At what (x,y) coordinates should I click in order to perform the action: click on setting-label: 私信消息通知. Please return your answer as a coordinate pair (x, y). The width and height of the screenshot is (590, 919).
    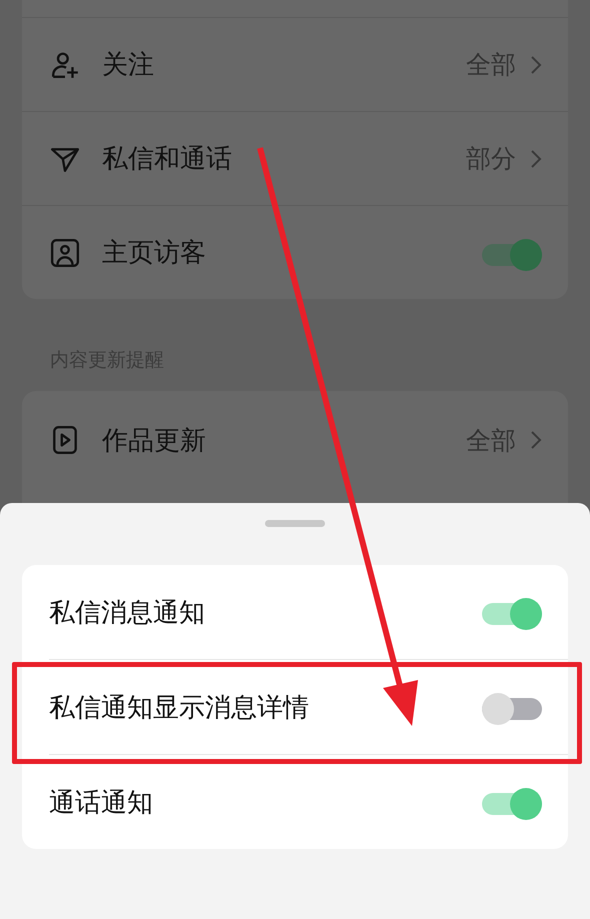
    Looking at the image, I should click on (127, 613).